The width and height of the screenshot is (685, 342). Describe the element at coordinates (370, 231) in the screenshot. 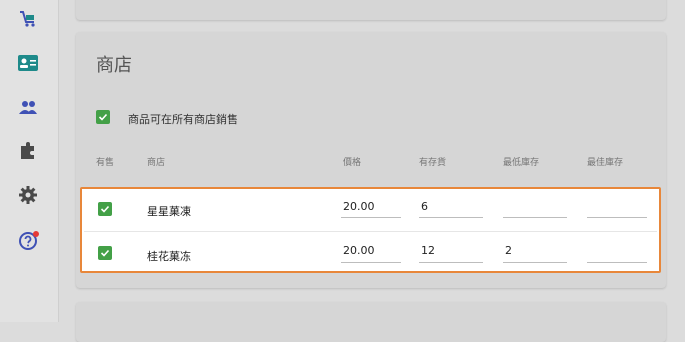

I see `row-divider` at that location.